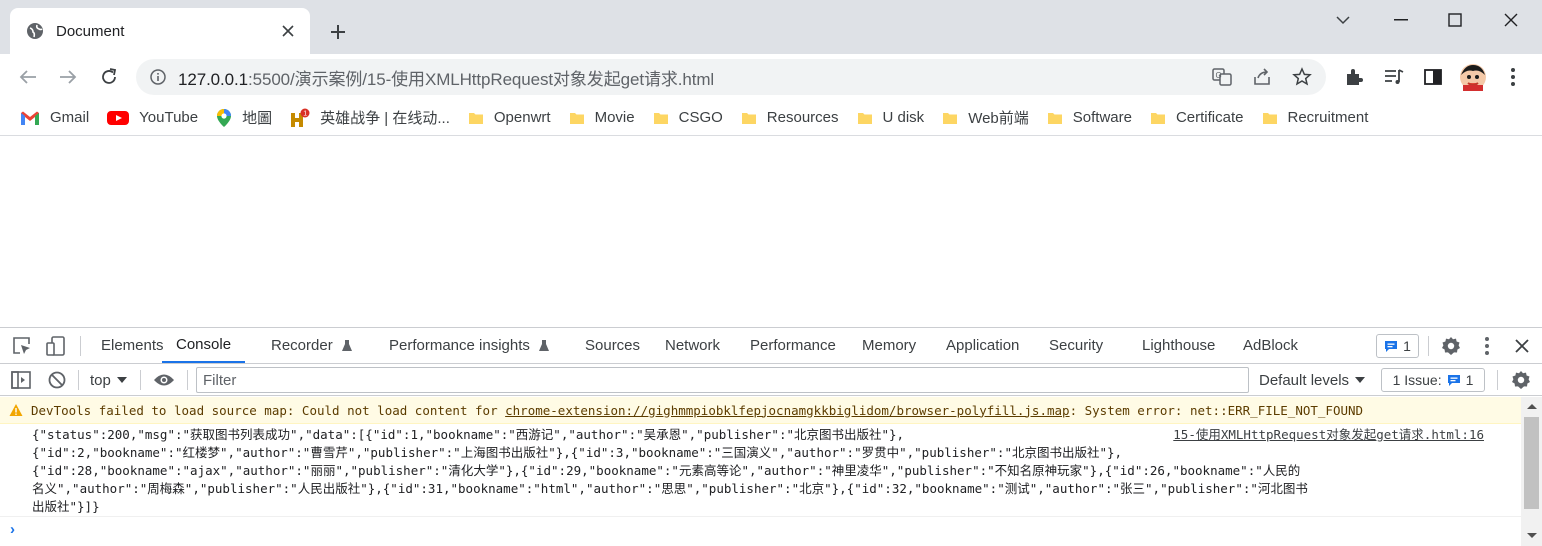 The width and height of the screenshot is (1542, 546). I want to click on message-icon, so click(1453, 380).